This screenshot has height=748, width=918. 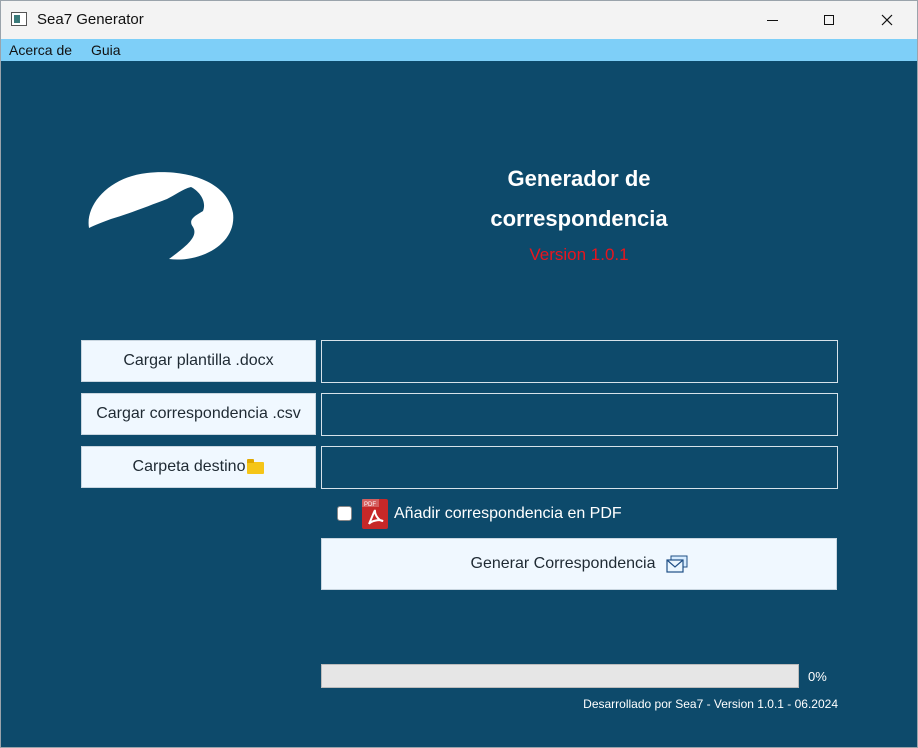 I want to click on csv-path-field, so click(x=579, y=414).